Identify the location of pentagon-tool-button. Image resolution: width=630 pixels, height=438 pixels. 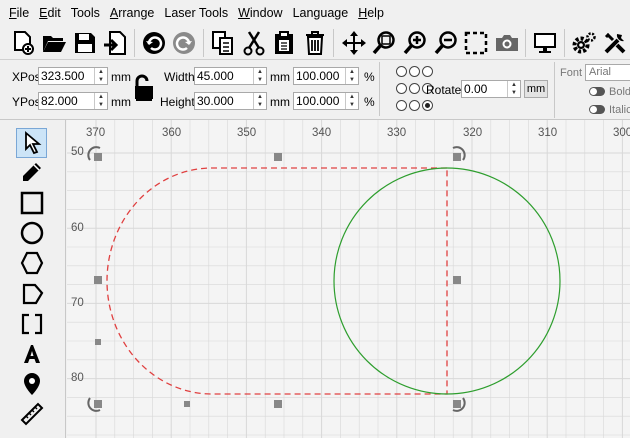
(31, 294).